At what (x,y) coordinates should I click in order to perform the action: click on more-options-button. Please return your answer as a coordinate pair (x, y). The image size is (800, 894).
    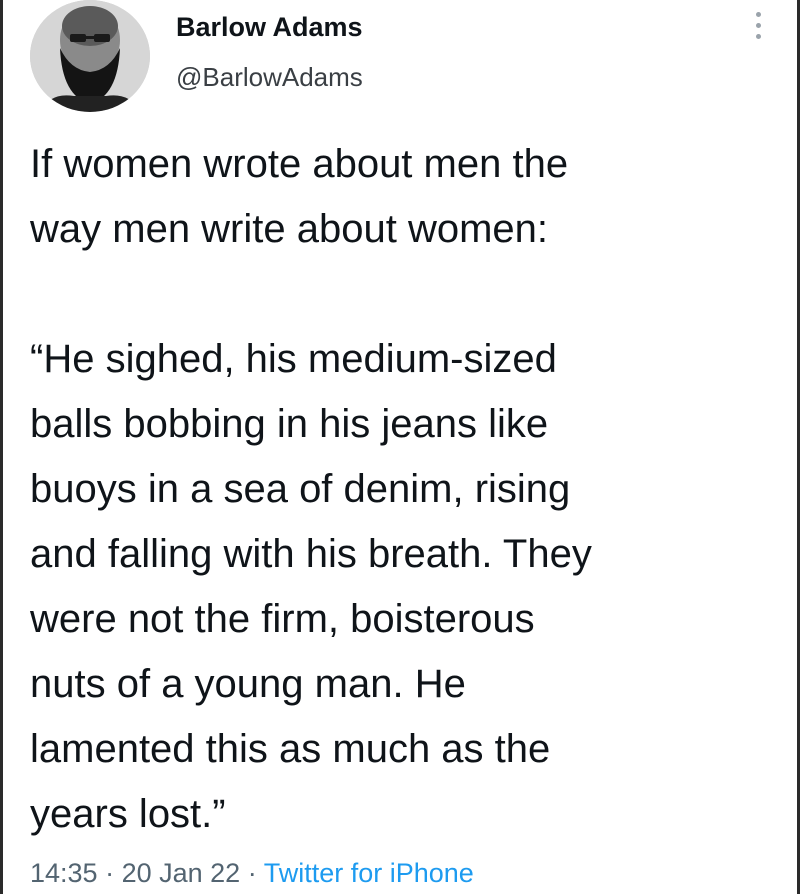
    Looking at the image, I should click on (758, 30).